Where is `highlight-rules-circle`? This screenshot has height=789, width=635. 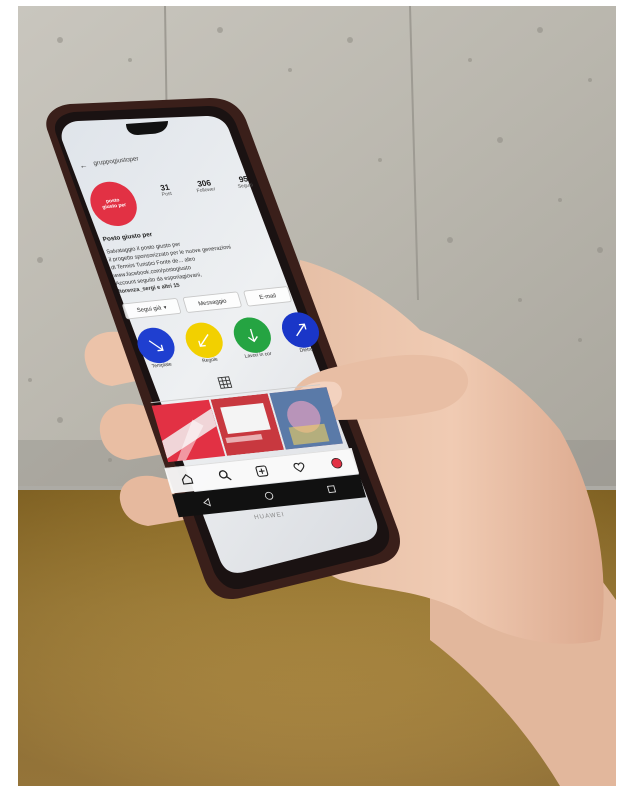
highlight-rules-circle is located at coordinates (204, 340).